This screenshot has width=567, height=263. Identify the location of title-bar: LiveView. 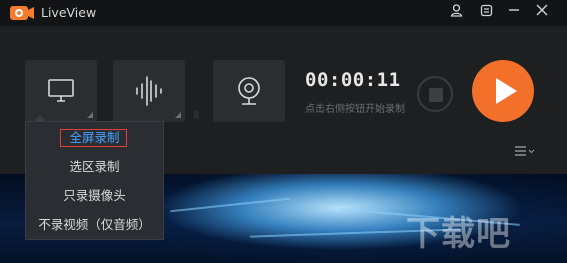
(283, 13).